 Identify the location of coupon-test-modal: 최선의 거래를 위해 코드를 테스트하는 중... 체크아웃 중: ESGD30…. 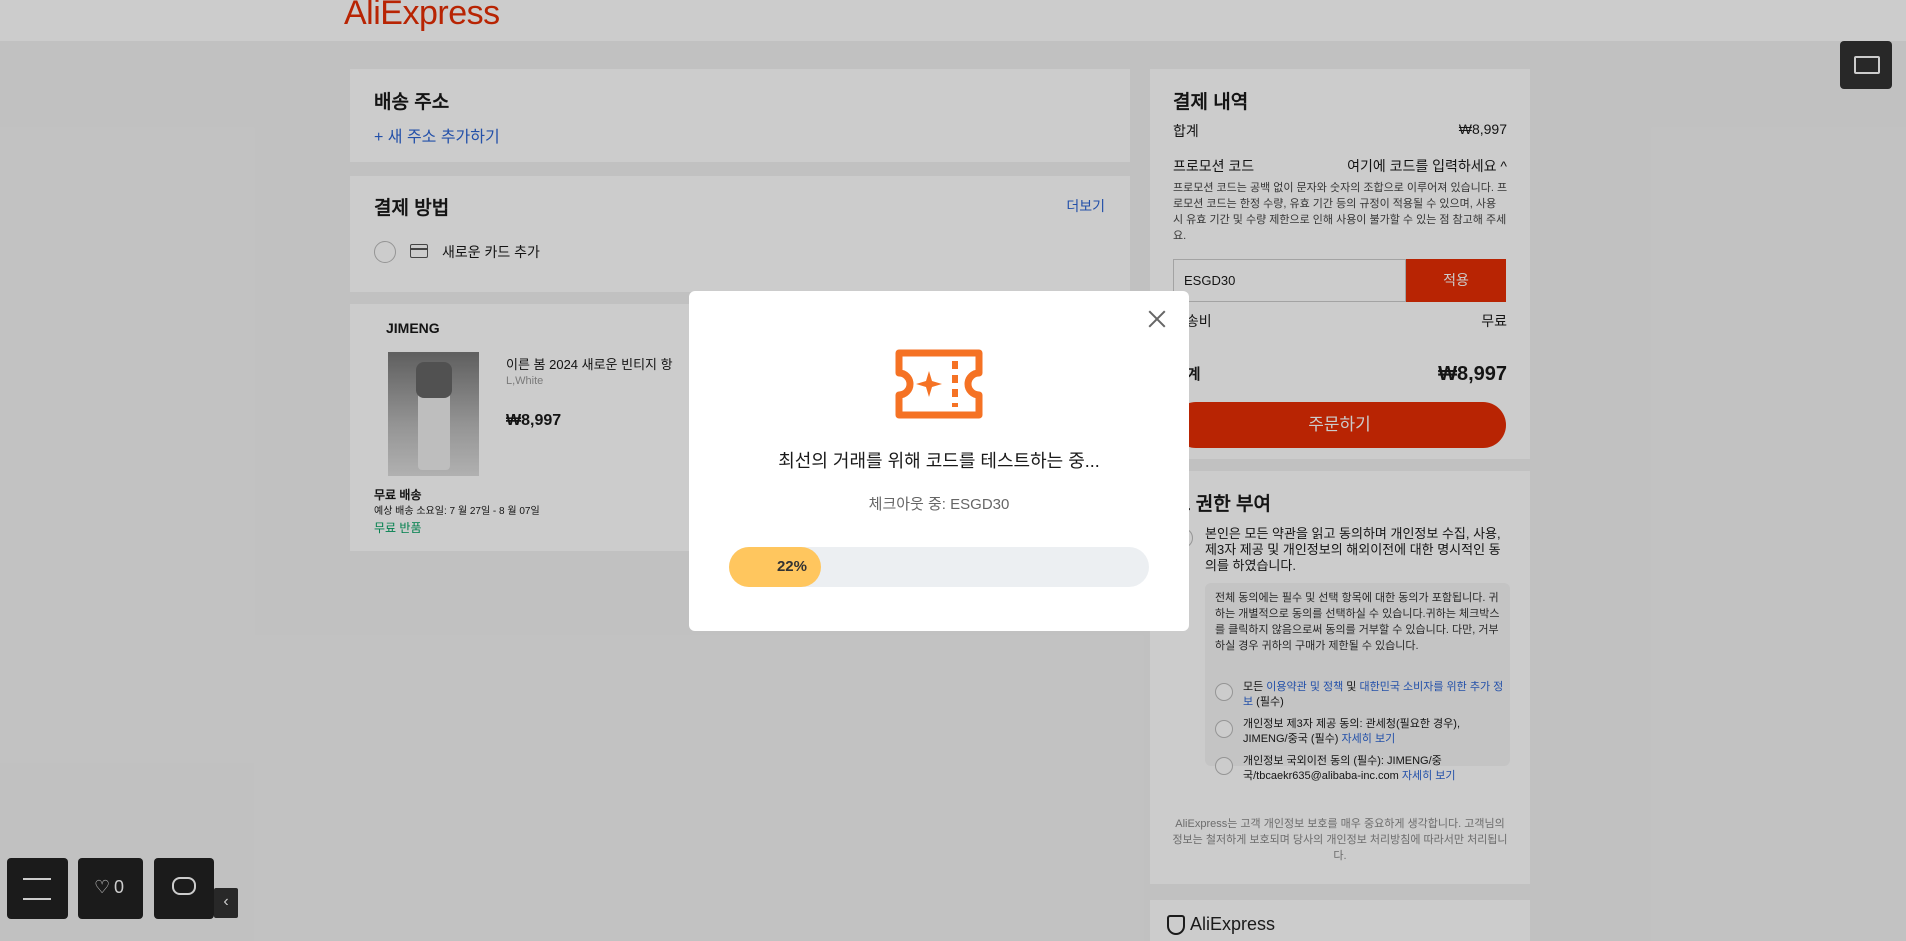
(939, 461).